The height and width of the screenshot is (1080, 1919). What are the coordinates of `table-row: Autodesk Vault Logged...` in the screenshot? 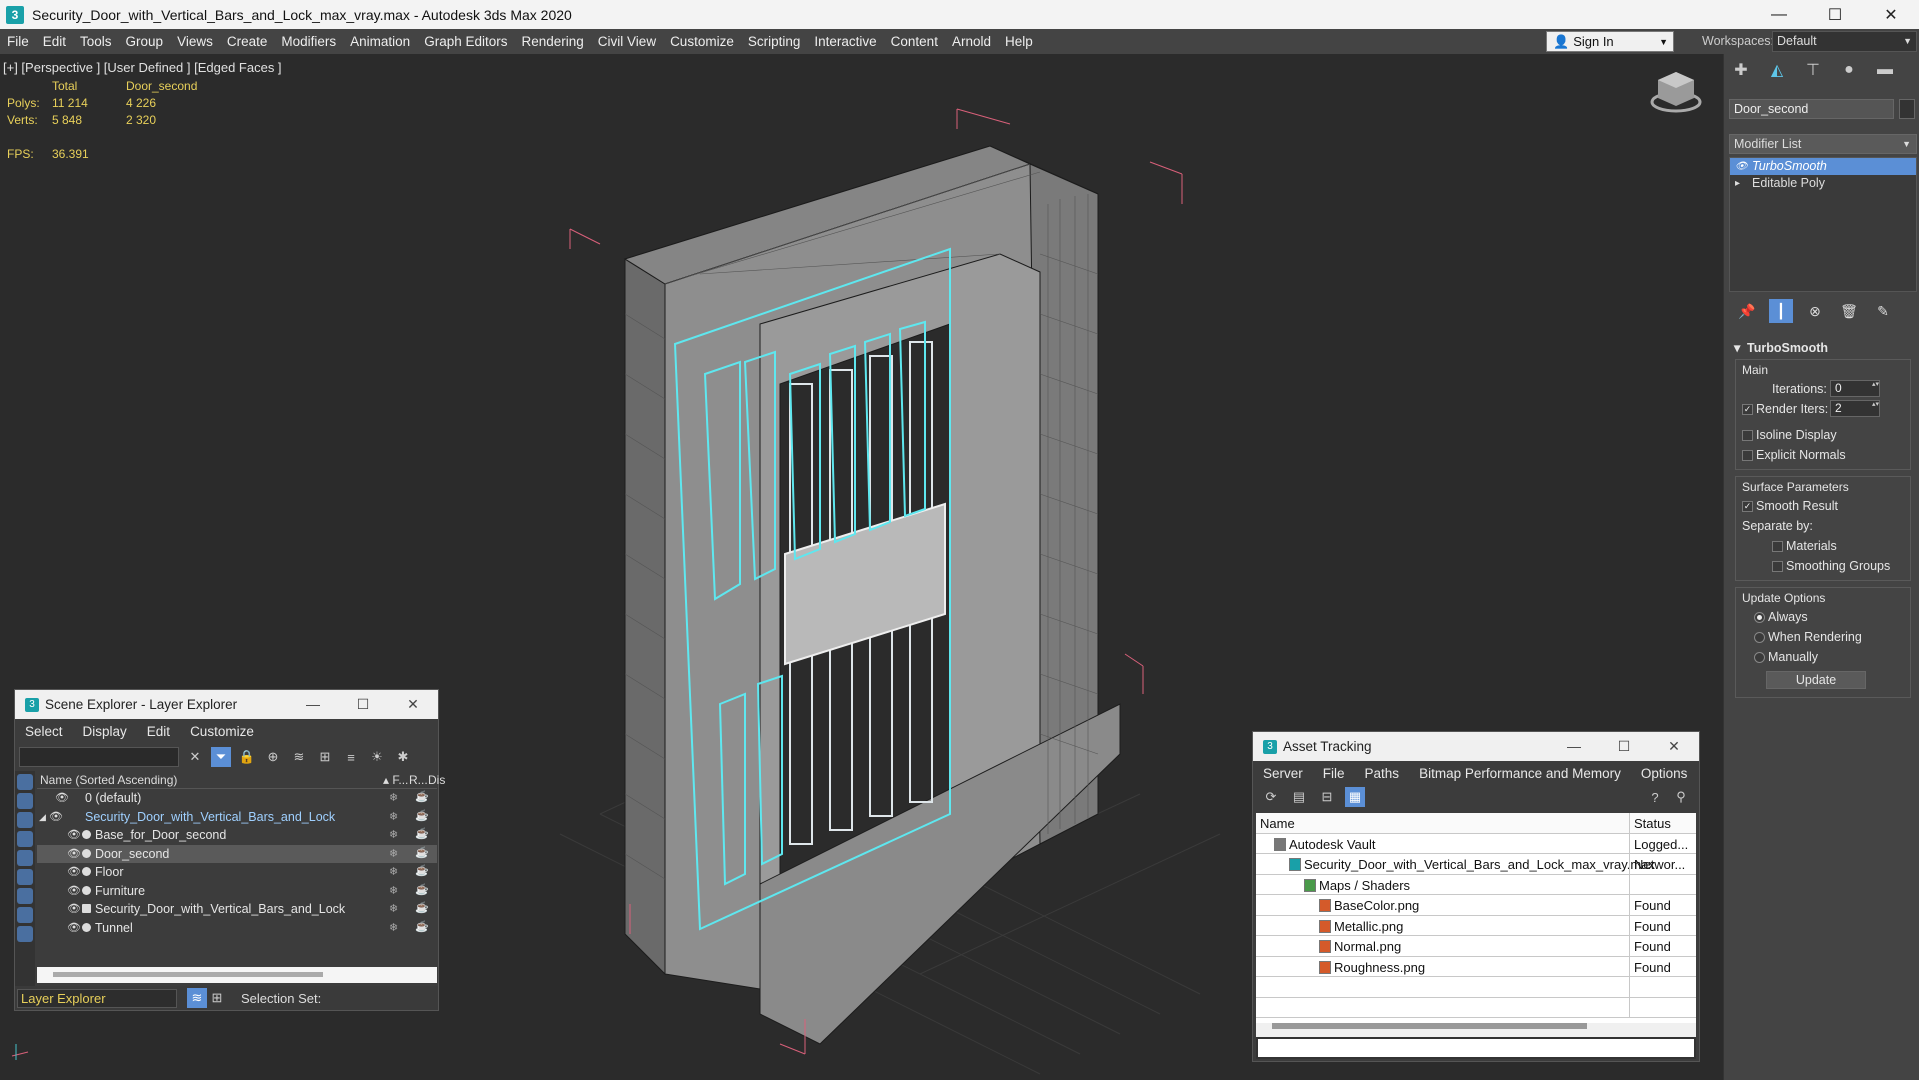 It's located at (1476, 843).